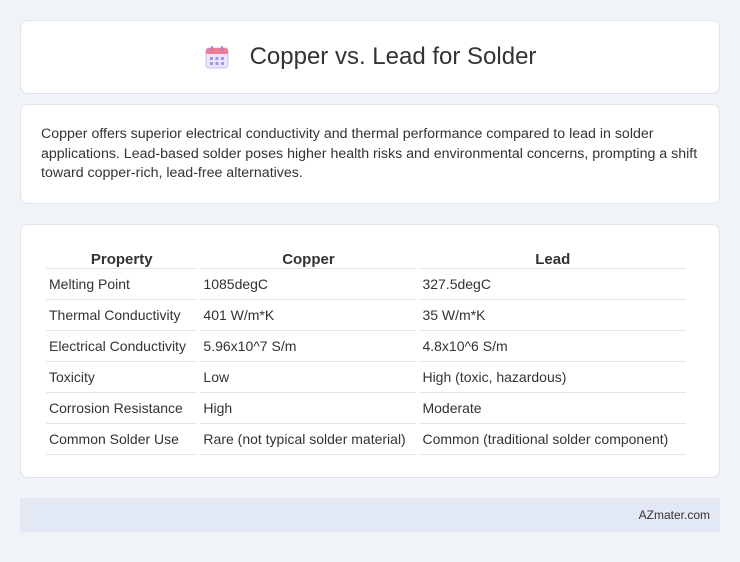  I want to click on table-header-row: Property Copper Lead, so click(366, 257).